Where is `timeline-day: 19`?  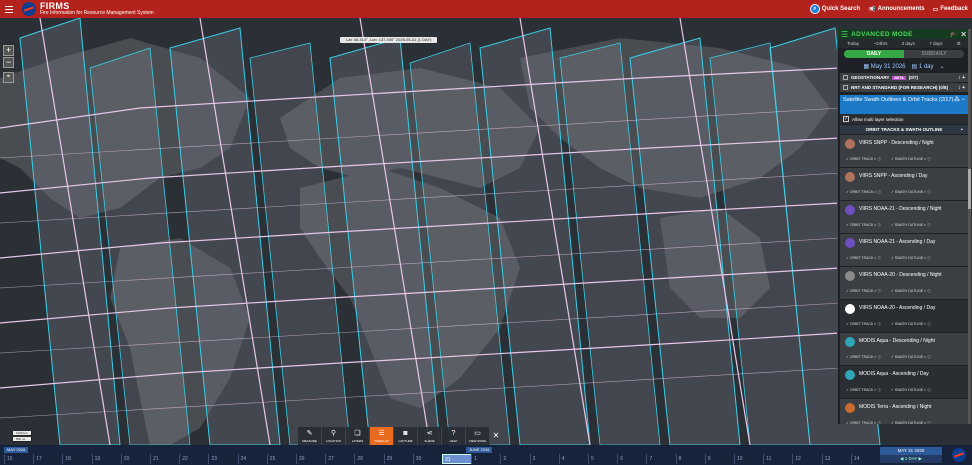 timeline-day: 19 is located at coordinates (95, 459).